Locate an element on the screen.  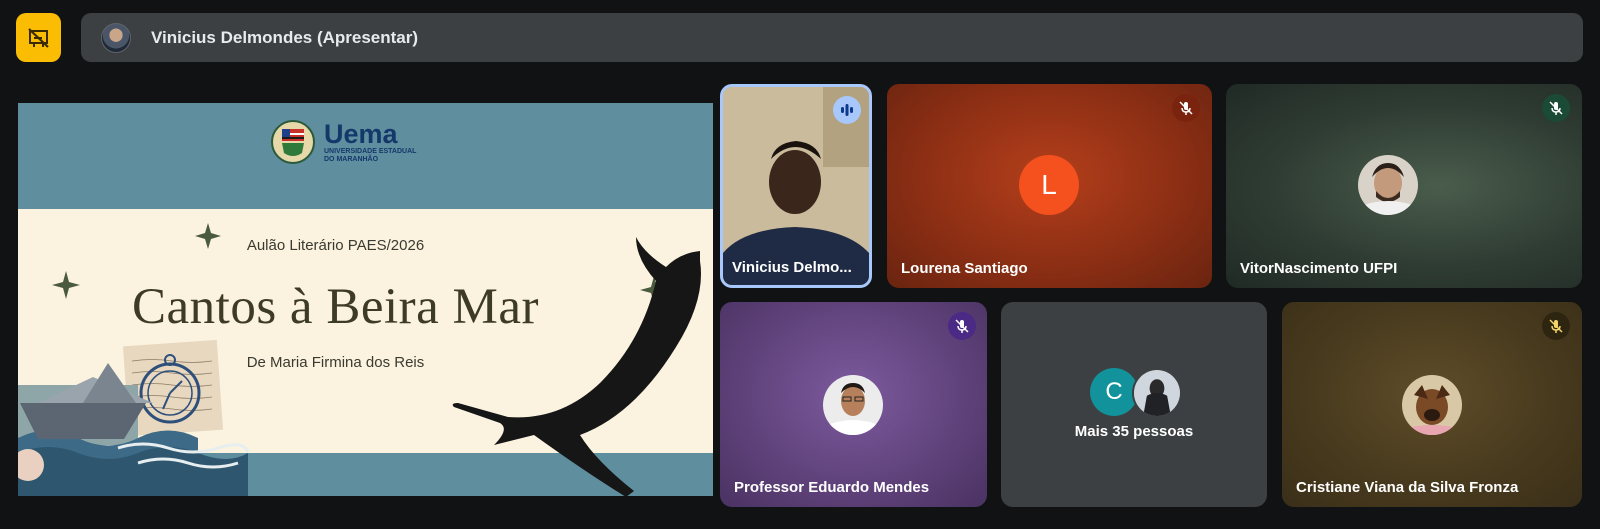
participant-tile-vitor: VitorNascimento UFPI is located at coordinates (1404, 186).